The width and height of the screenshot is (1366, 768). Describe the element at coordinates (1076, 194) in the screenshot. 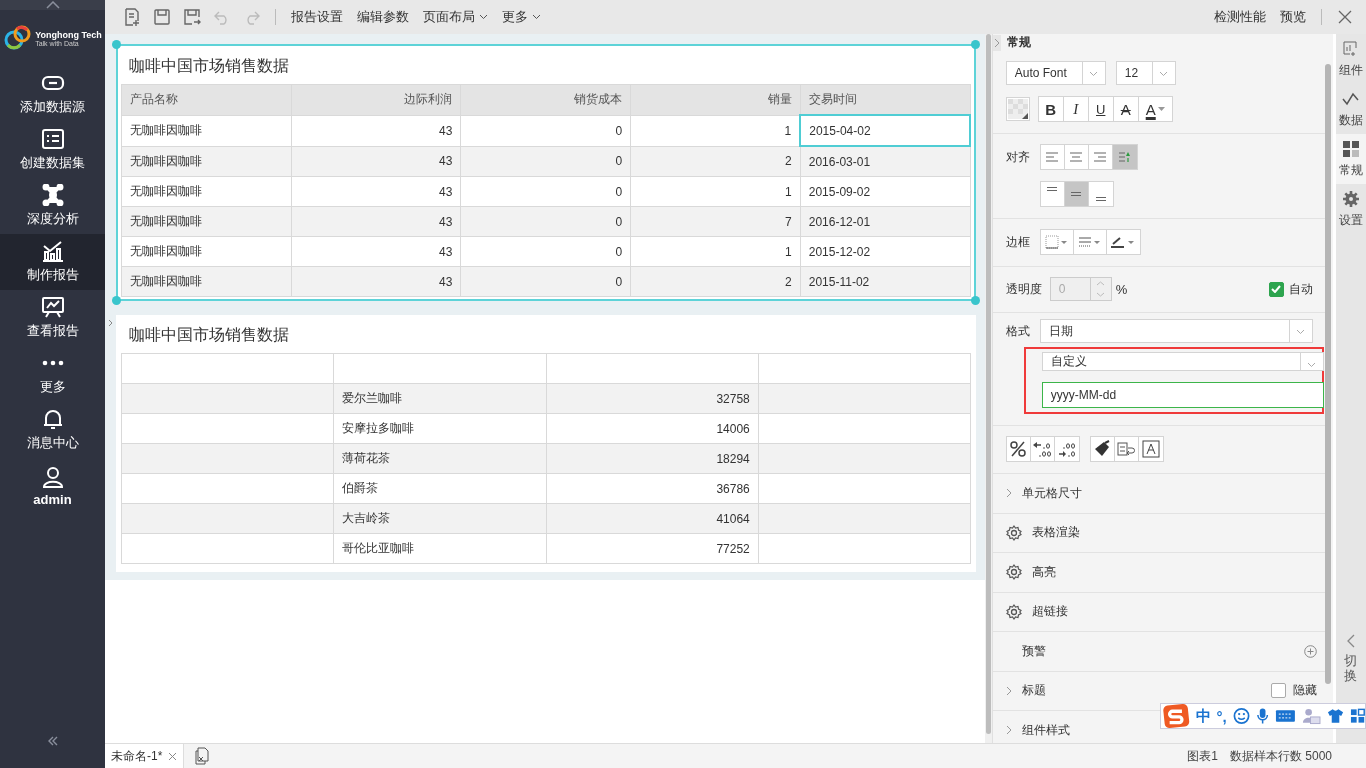

I see `valign-middle-button` at that location.